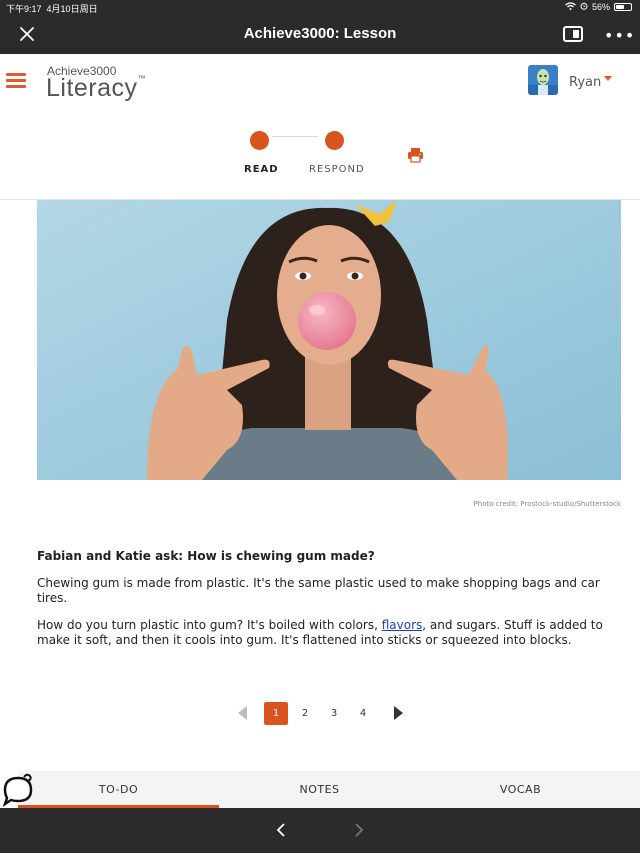 This screenshot has width=640, height=853. I want to click on tab-vocab: VOCAB, so click(520, 789).